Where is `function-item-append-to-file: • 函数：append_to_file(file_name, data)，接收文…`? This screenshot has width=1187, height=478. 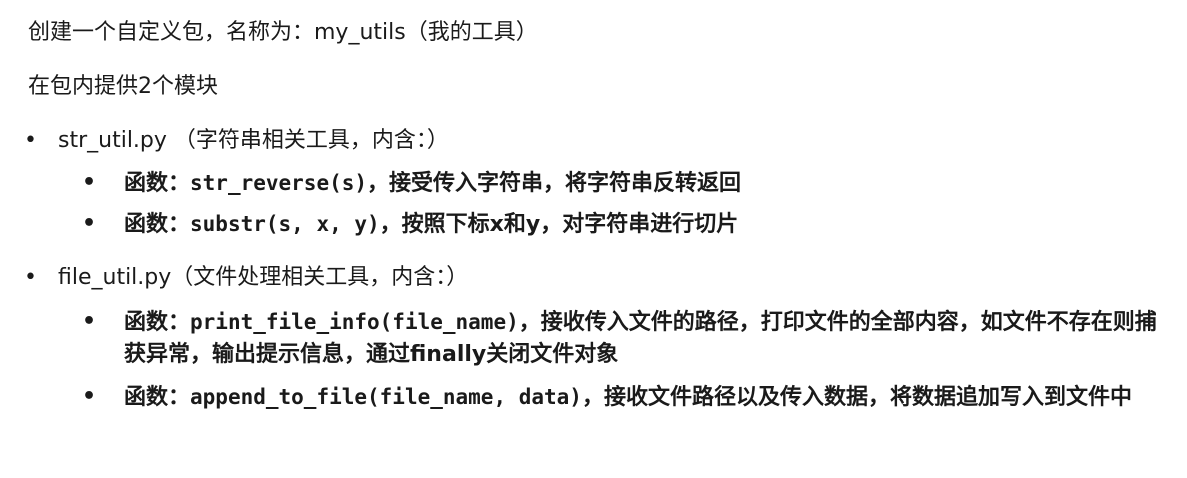 function-item-append-to-file: • 函数：append_to_file(file_name, data)，接收文… is located at coordinates (627, 397).